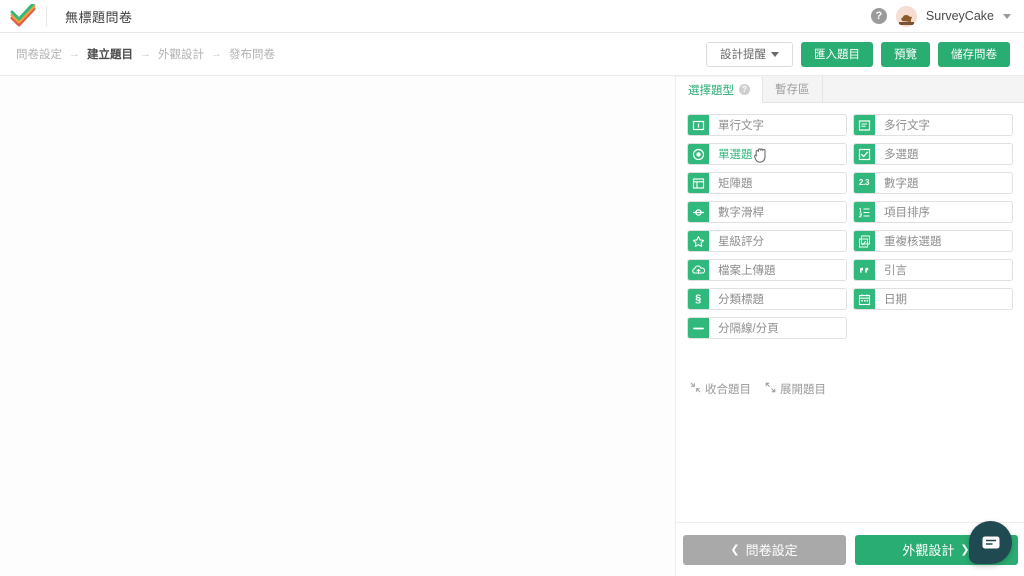 The image size is (1024, 576). Describe the element at coordinates (99, 16) in the screenshot. I see `document-title: 無標題問卷` at that location.